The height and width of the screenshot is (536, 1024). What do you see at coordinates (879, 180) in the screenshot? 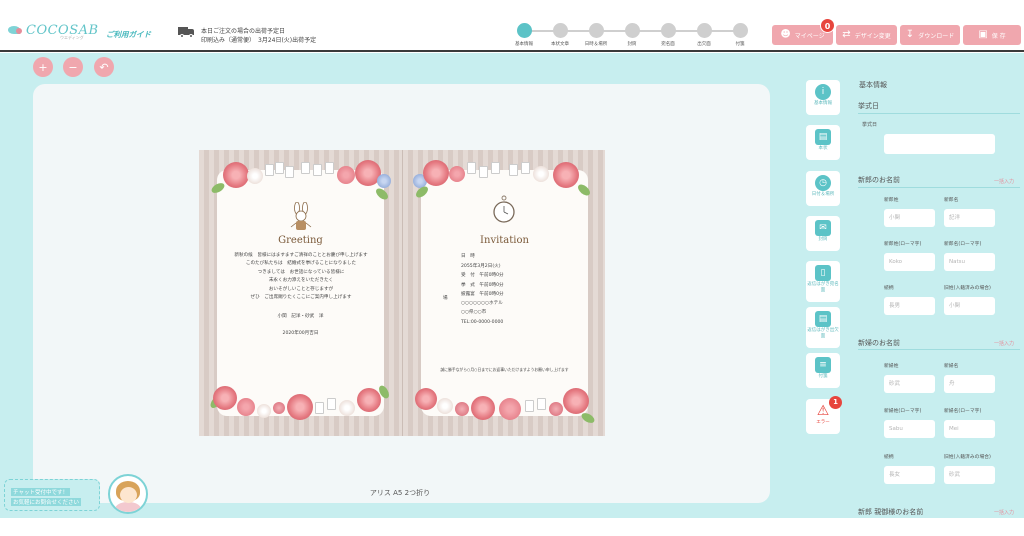
I see `groom-section-title: 新郎のお名前` at bounding box center [879, 180].